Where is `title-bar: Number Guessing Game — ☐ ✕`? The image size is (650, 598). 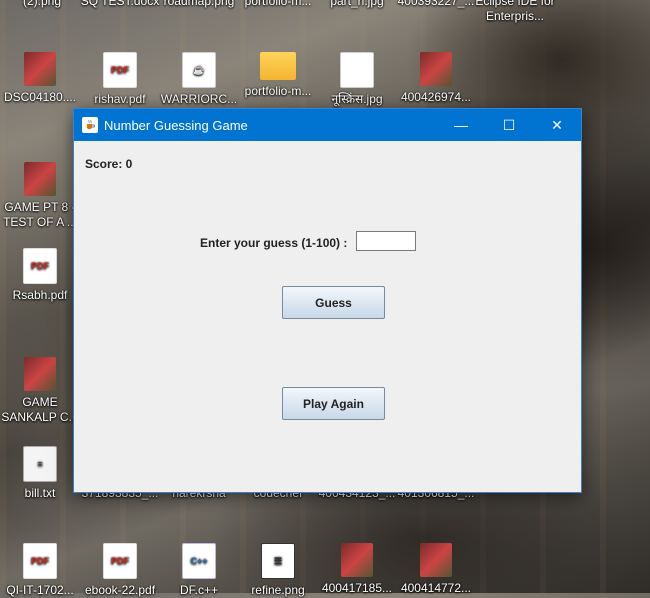
title-bar: Number Guessing Game — ☐ ✕ is located at coordinates (327, 125).